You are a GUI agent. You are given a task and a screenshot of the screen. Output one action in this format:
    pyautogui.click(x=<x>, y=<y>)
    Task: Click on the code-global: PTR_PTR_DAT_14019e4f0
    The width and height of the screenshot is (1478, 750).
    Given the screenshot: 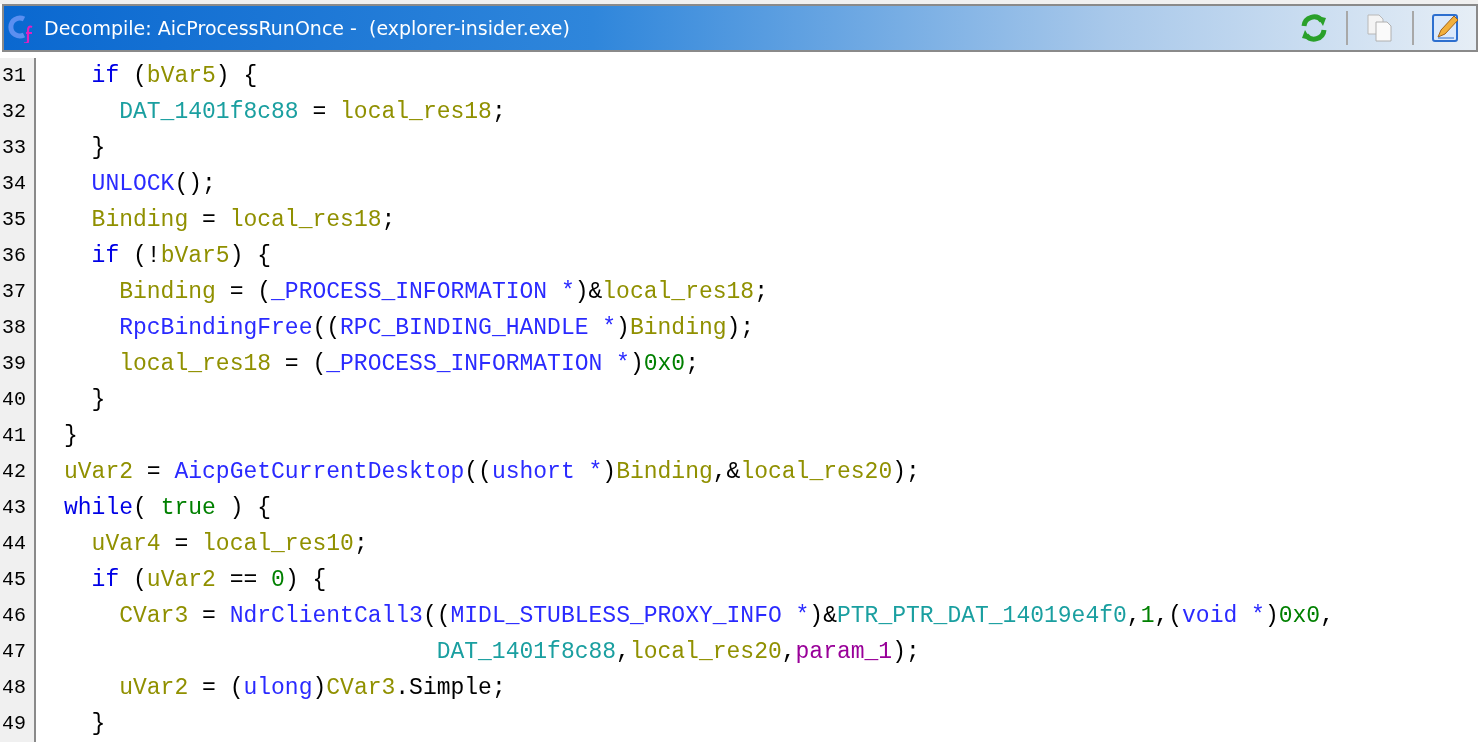 What is the action you would take?
    pyautogui.click(x=981, y=616)
    